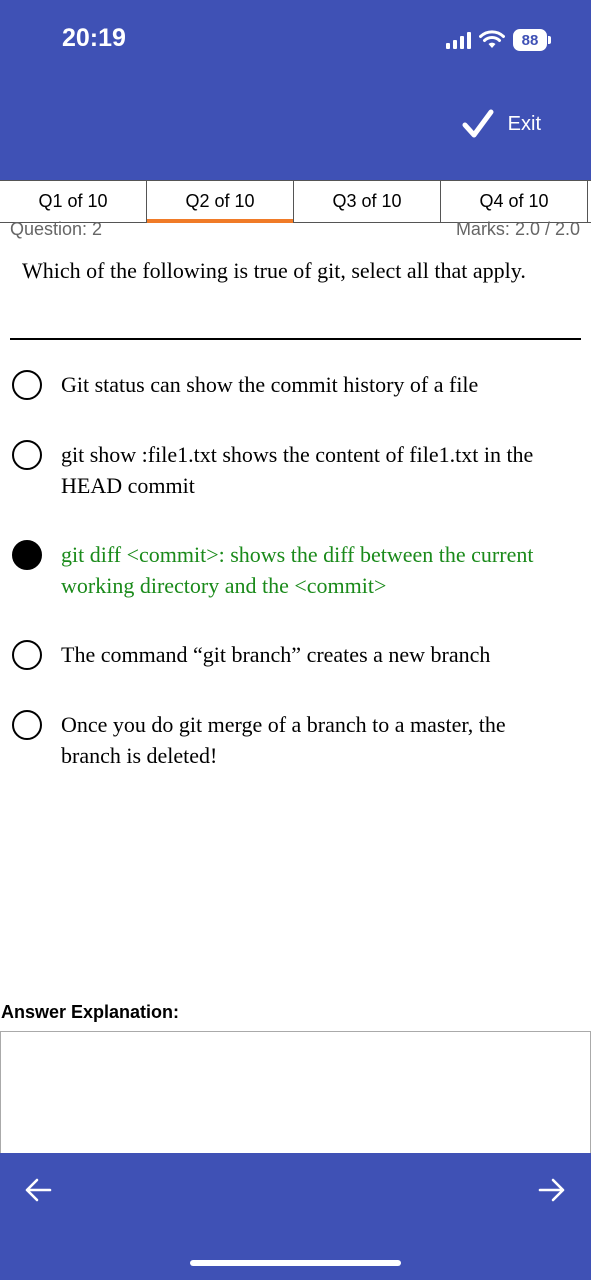  What do you see at coordinates (73, 201) in the screenshot?
I see `tab-q1: Q1 of 10` at bounding box center [73, 201].